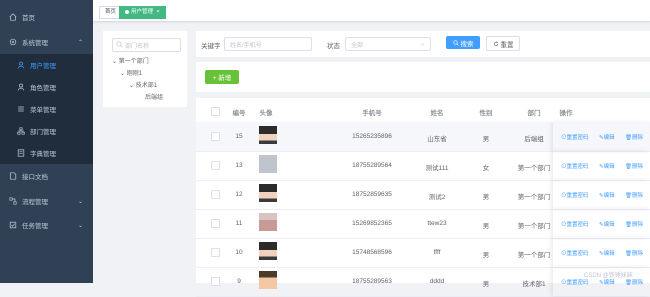 This screenshot has width=650, height=297. I want to click on sidebar-item-label: 流程管理, so click(35, 202).